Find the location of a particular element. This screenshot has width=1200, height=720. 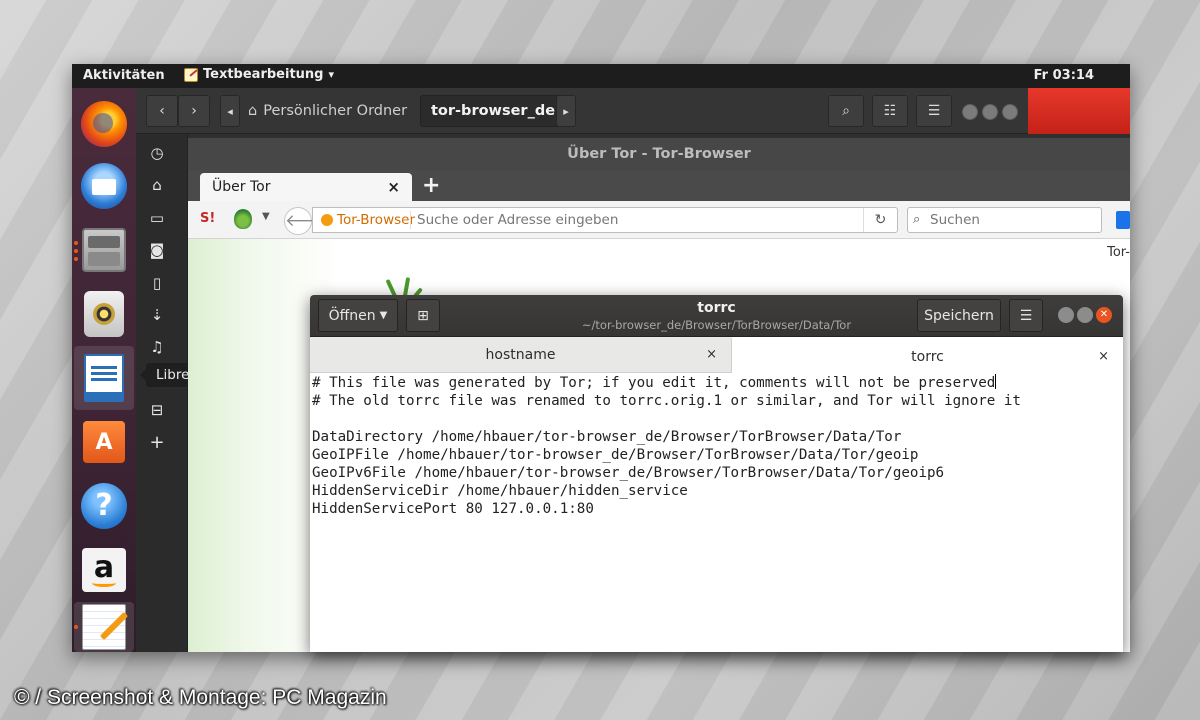

save-label: Speichern is located at coordinates (959, 315).